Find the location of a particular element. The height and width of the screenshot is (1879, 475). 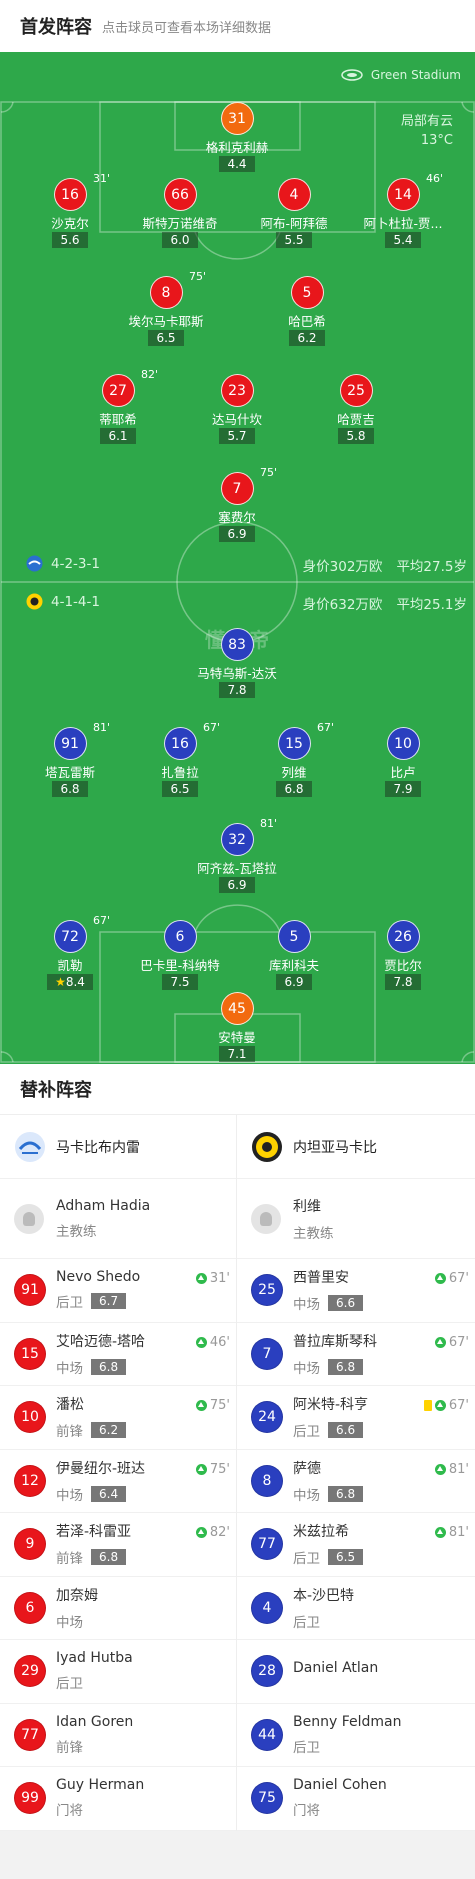

coach-avatar-icon is located at coordinates (29, 1218).